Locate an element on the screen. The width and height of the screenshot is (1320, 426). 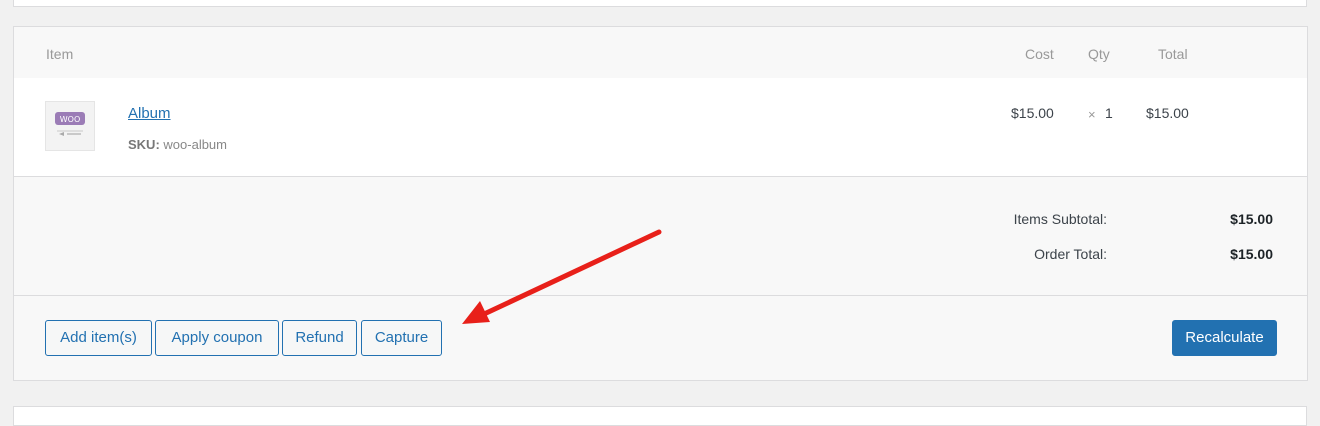
svg-text: WOO is located at coordinates (70, 119).